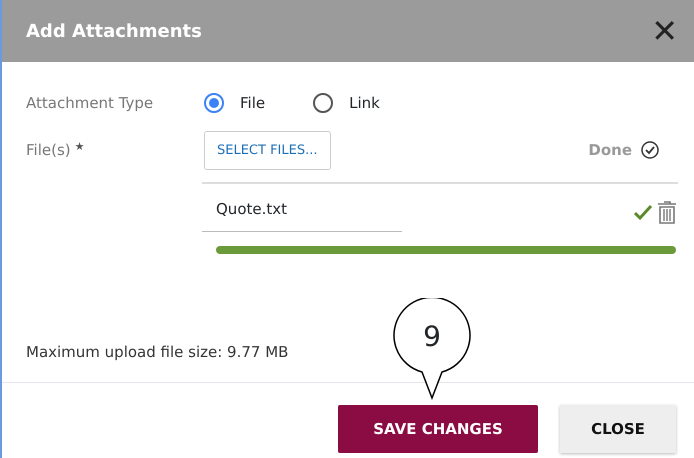  I want to click on callout-number: 9, so click(432, 337).